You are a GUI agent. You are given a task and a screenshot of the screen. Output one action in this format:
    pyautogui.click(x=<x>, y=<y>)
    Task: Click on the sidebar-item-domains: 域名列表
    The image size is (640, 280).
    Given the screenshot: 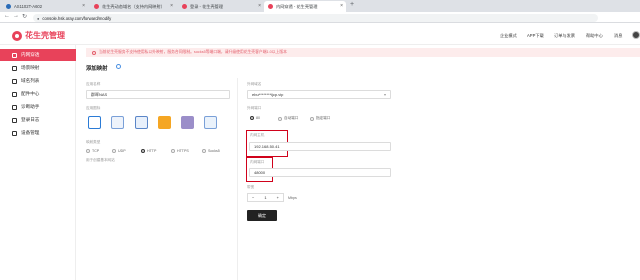 What is the action you would take?
    pyautogui.click(x=38, y=81)
    